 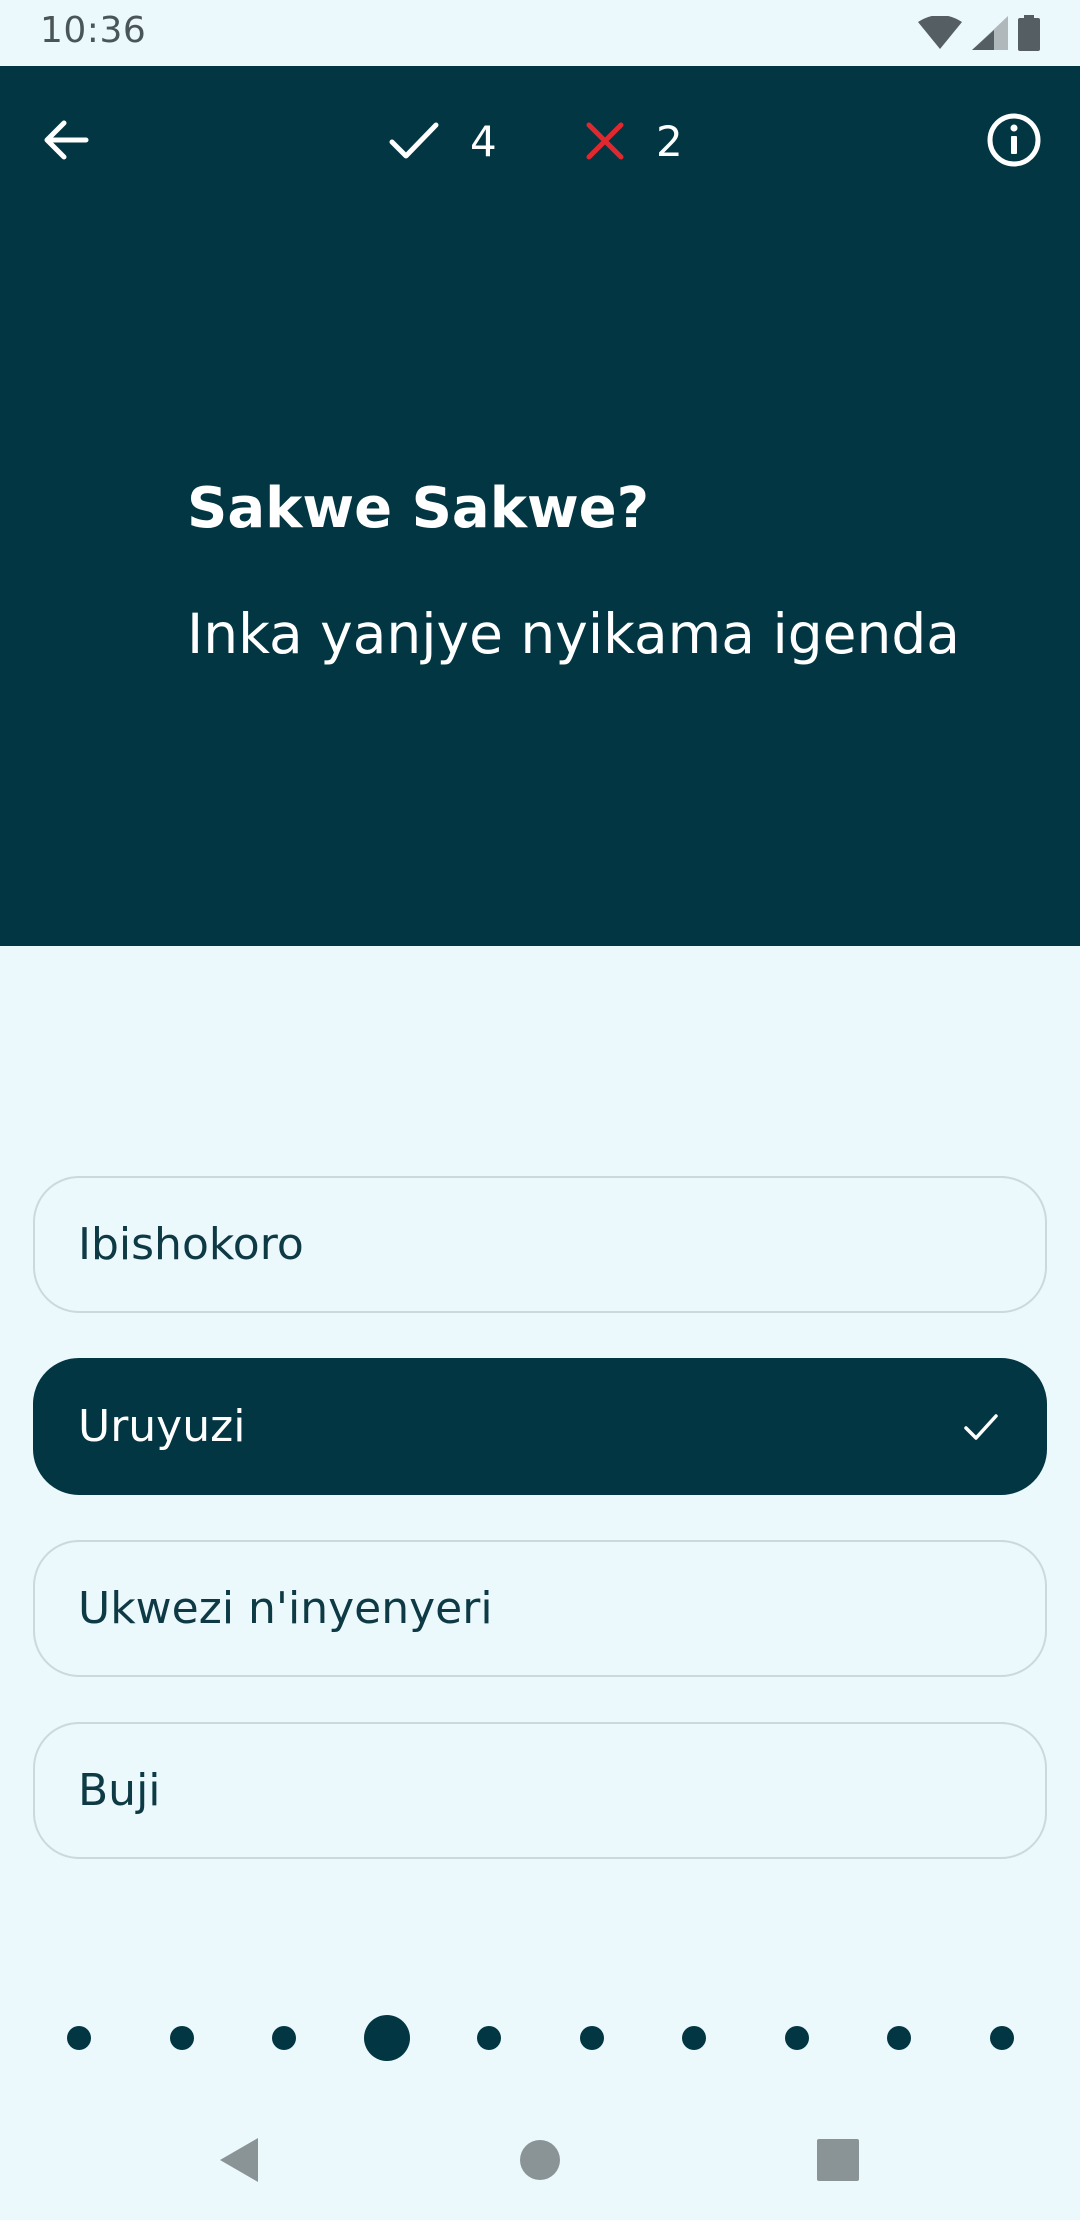 I want to click on battery-icon, so click(x=1029, y=33).